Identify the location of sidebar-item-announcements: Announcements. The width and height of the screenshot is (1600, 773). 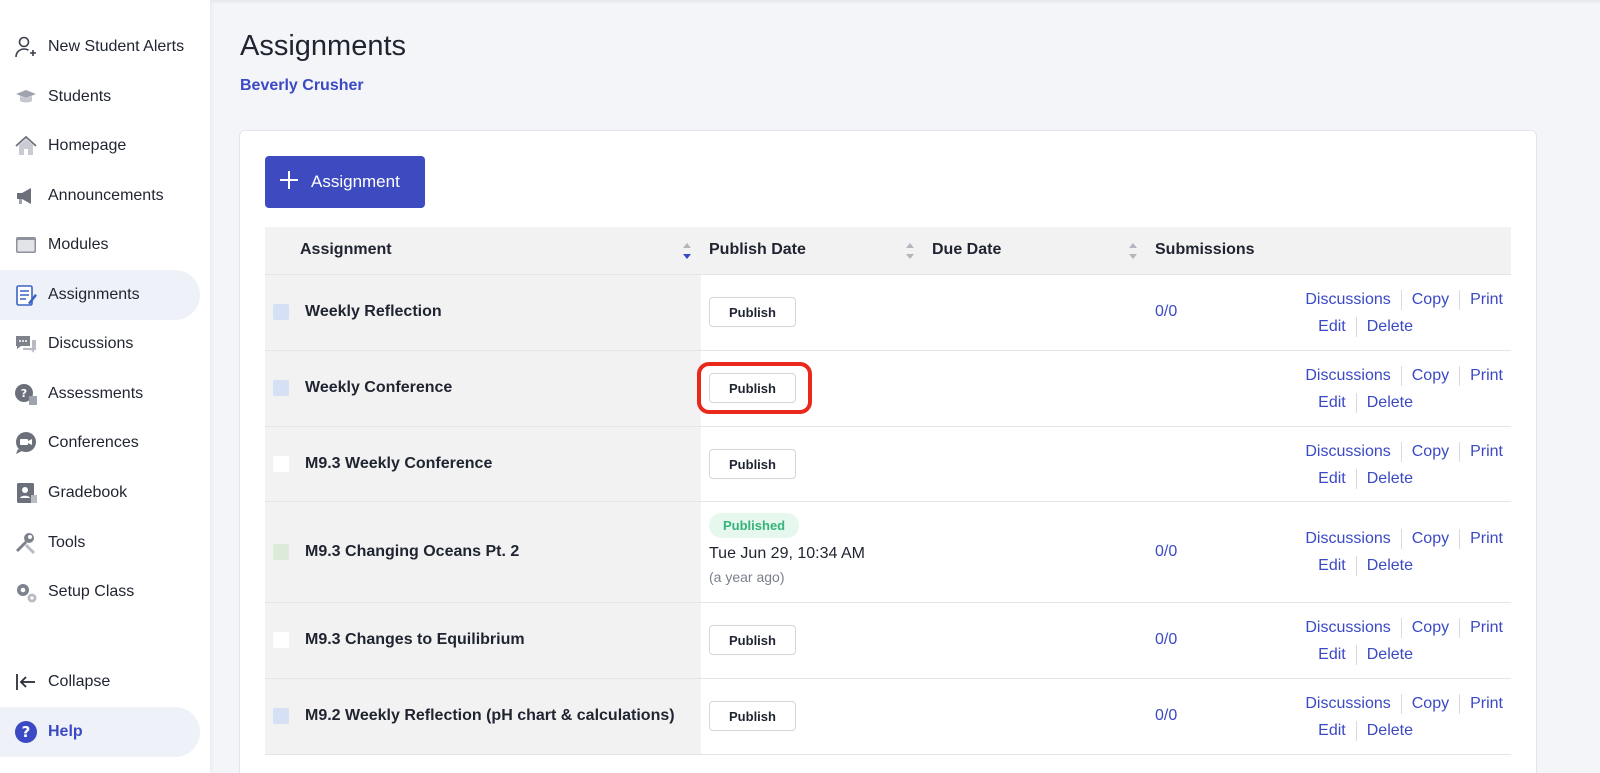
(100, 196).